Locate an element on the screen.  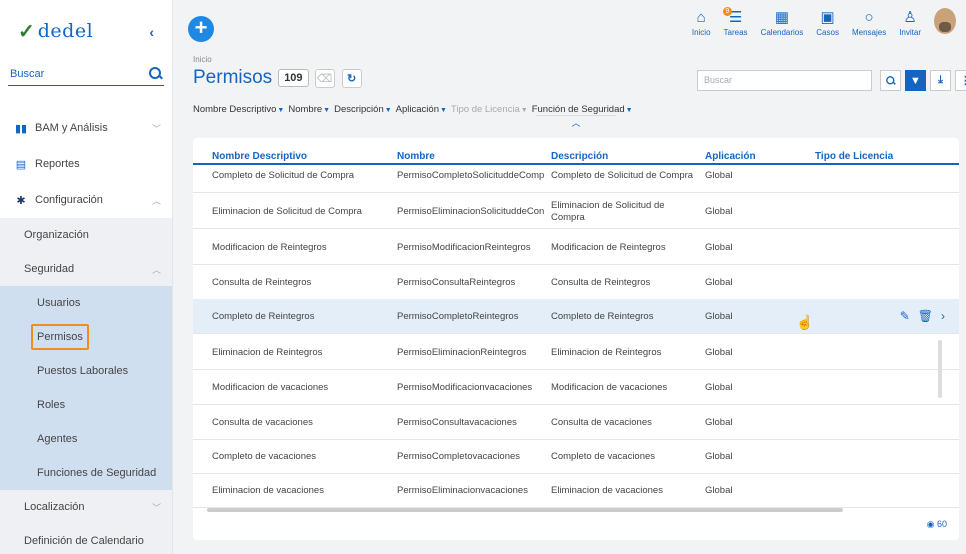
table-cell: PermisoConsultavacaciones is located at coordinates (457, 422).